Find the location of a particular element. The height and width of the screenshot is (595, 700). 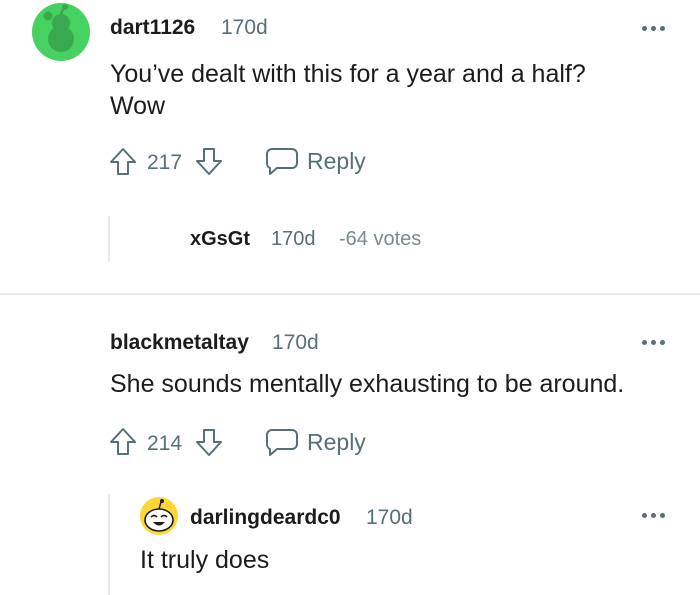

comment-text-line1: It truly does is located at coordinates (205, 560).